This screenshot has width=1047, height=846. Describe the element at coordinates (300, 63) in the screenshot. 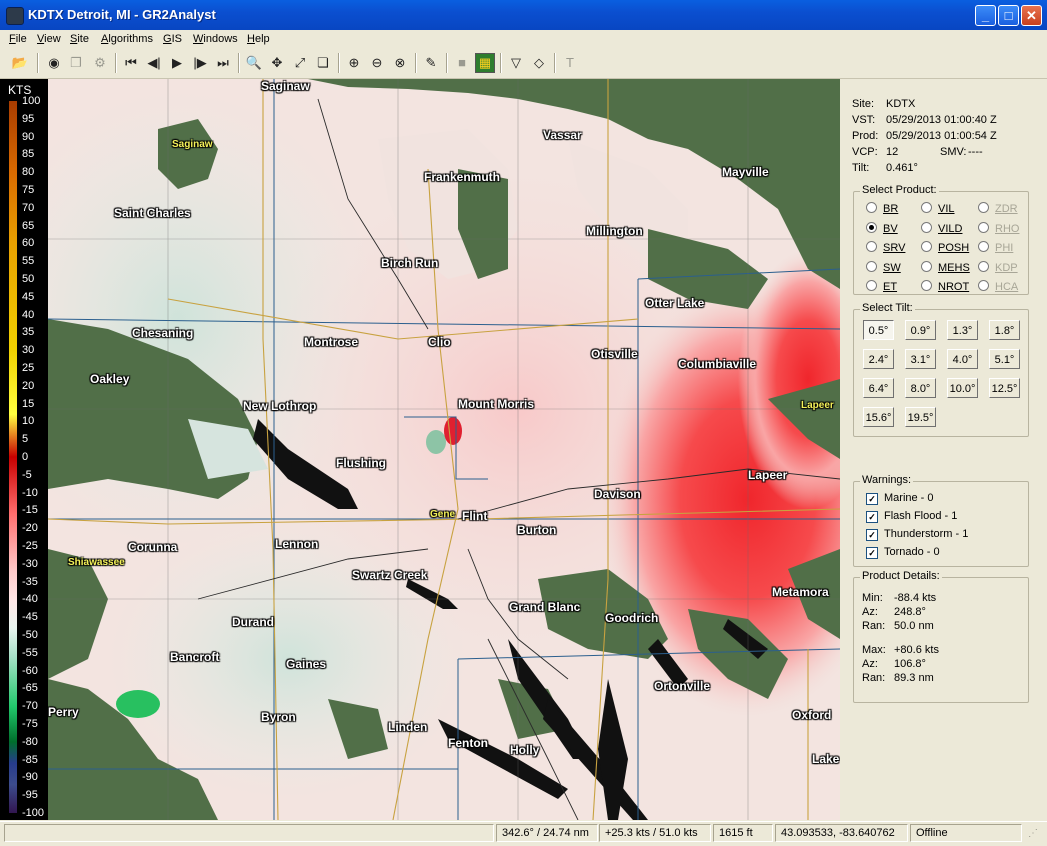

I see `measure-icon: ⤢` at that location.